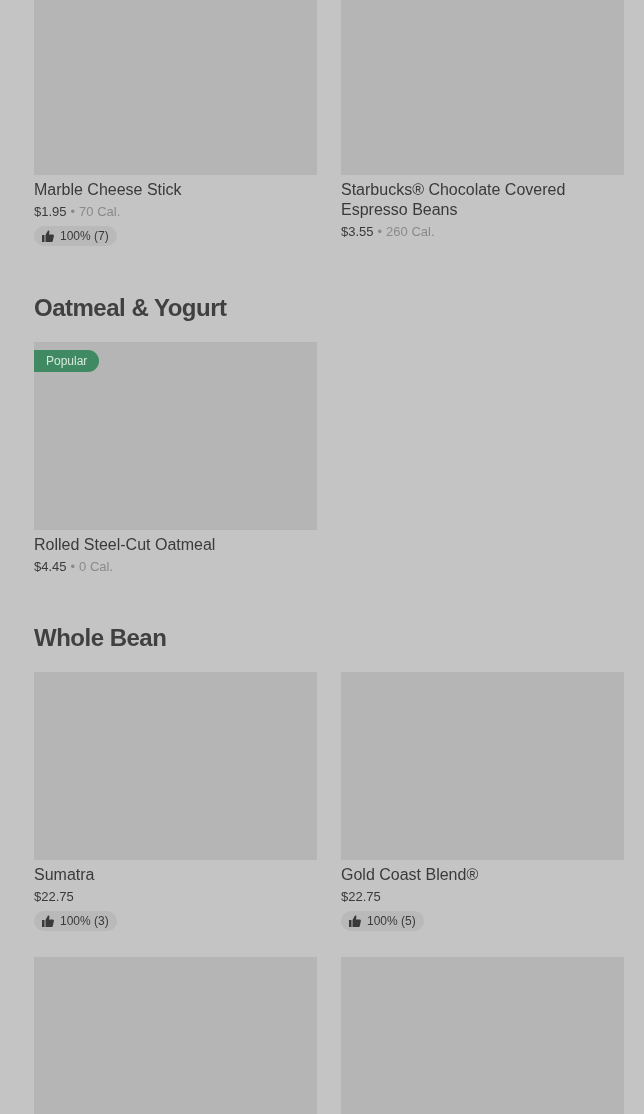 Image resolution: width=644 pixels, height=1114 pixels. Describe the element at coordinates (175, 875) in the screenshot. I see `item-name: Sumatra` at that location.